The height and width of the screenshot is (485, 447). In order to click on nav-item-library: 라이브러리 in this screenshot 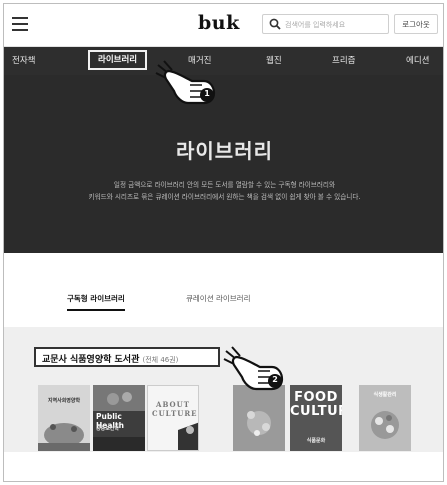, I will do `click(118, 60)`.